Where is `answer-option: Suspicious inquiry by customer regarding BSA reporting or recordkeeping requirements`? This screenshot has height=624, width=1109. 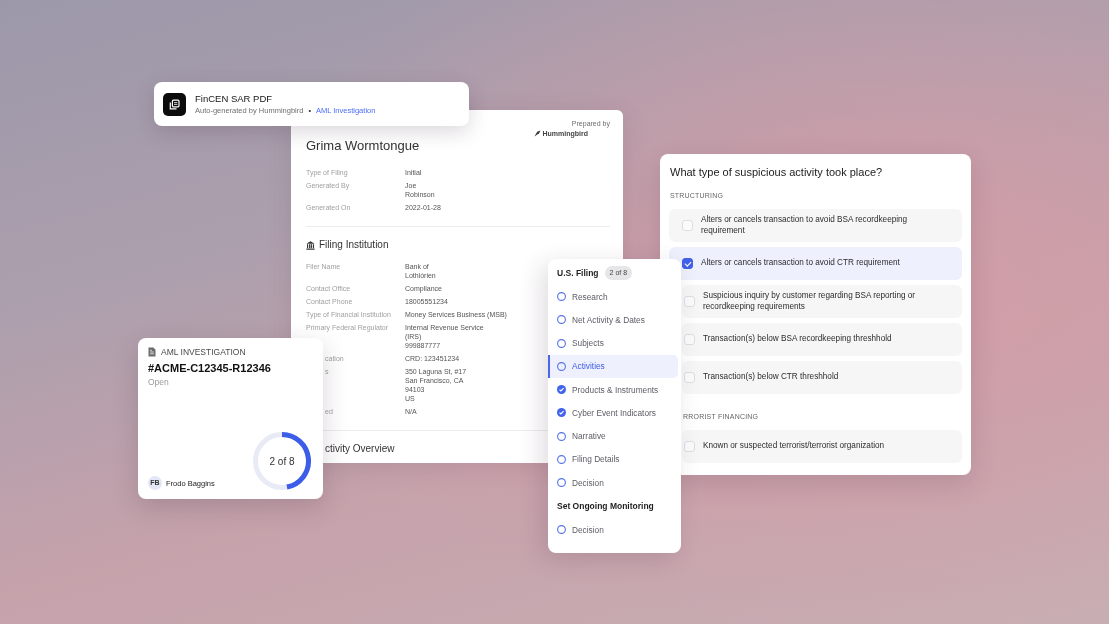
answer-option: Suspicious inquiry by customer regarding BSA reporting or recordkeeping requirements is located at coordinates (822, 301).